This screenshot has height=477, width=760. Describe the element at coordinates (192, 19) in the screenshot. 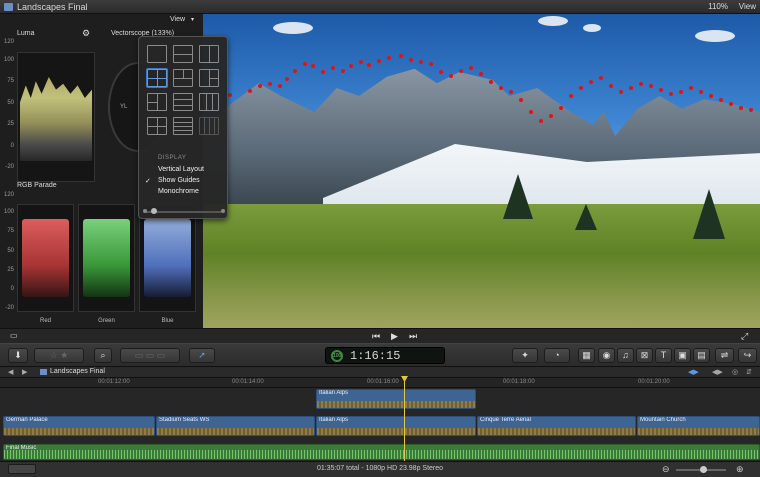

I see `chevron-down-icon: ▾` at that location.